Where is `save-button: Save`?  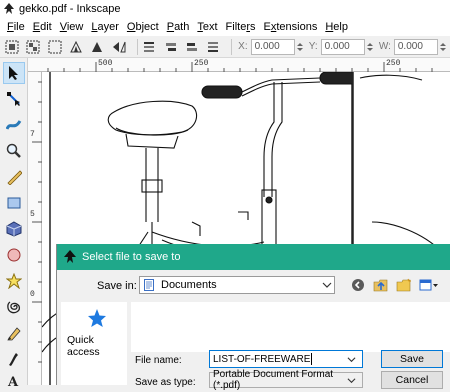 save-button: Save is located at coordinates (412, 359).